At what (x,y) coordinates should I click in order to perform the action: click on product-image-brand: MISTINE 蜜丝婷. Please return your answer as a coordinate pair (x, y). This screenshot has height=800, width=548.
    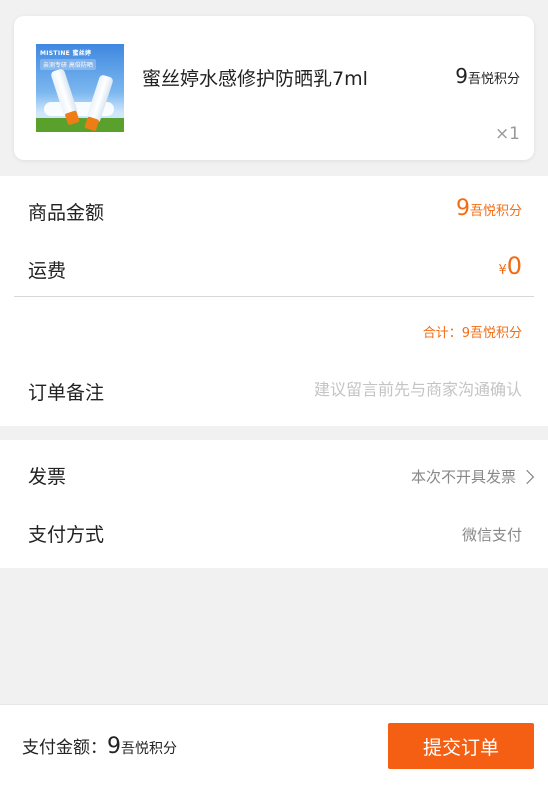
    Looking at the image, I should click on (66, 53).